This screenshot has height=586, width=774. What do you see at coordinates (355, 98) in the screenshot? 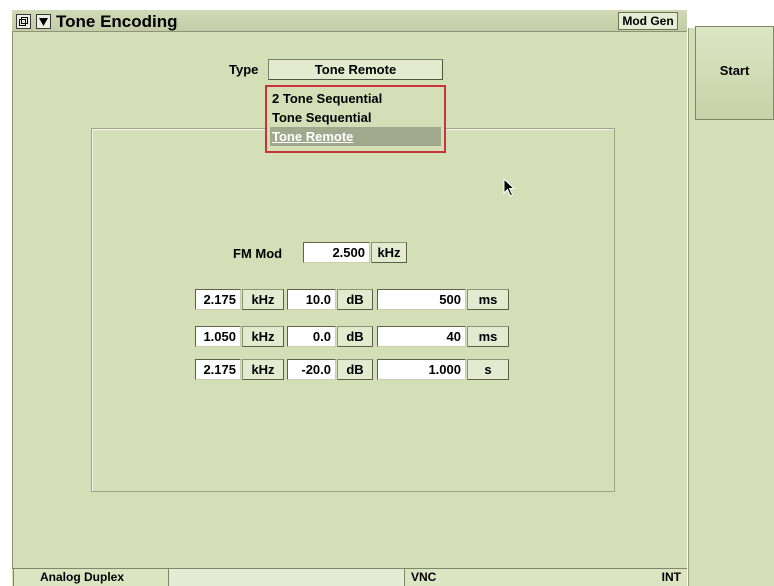
I see `dropdown-option-2-tone-sequential: 2 Tone Sequential` at bounding box center [355, 98].